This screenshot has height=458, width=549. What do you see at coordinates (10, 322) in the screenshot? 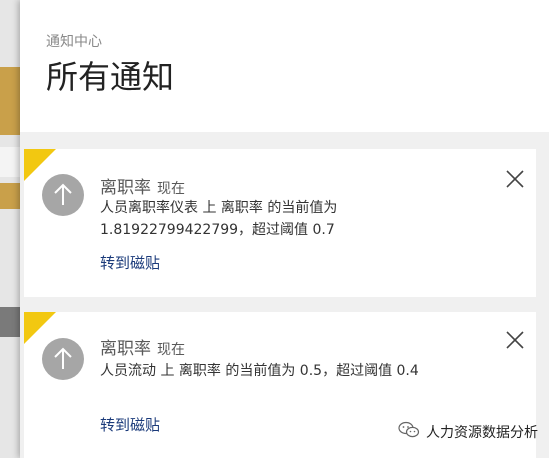
I see `background-tile-gray` at bounding box center [10, 322].